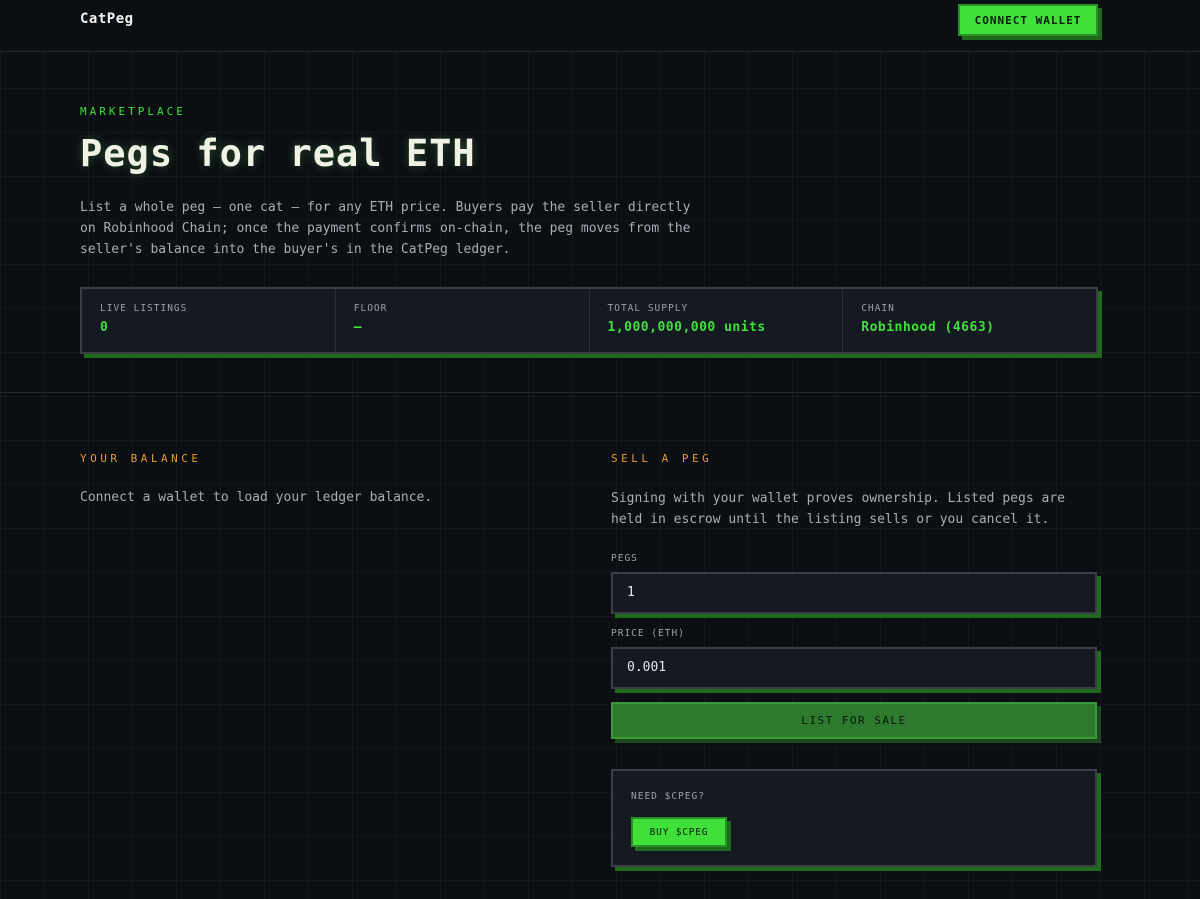  What do you see at coordinates (662, 458) in the screenshot?
I see `sell-eyebrow: SELL A PEG` at bounding box center [662, 458].